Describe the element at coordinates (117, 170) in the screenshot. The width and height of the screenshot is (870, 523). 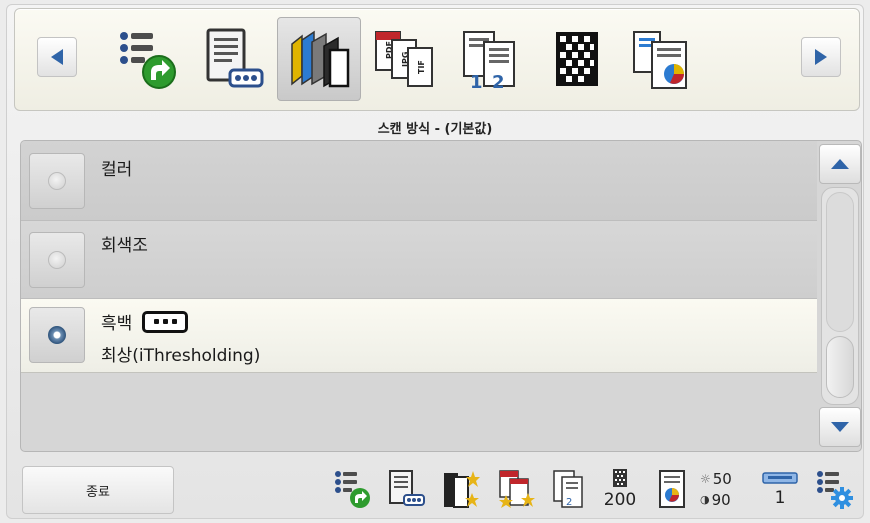
I see `option-color-label: 컬러` at that location.